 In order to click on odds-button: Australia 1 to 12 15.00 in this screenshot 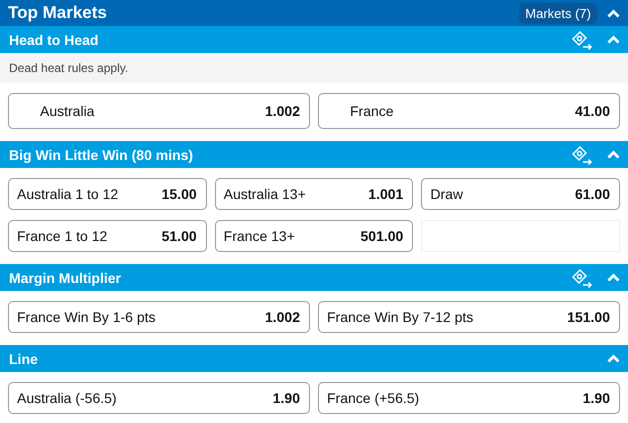, I will do `click(107, 194)`.